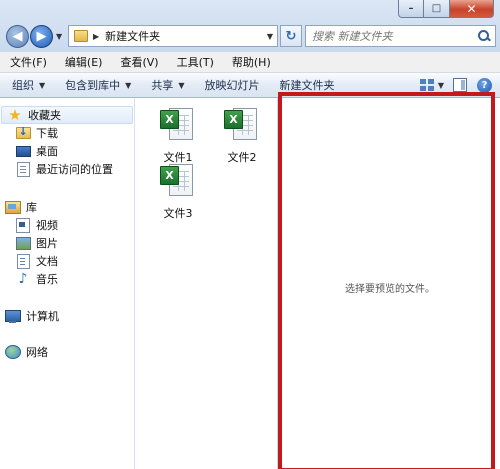 This screenshot has width=500, height=469. Describe the element at coordinates (13, 316) in the screenshot. I see `computer-icon` at that location.